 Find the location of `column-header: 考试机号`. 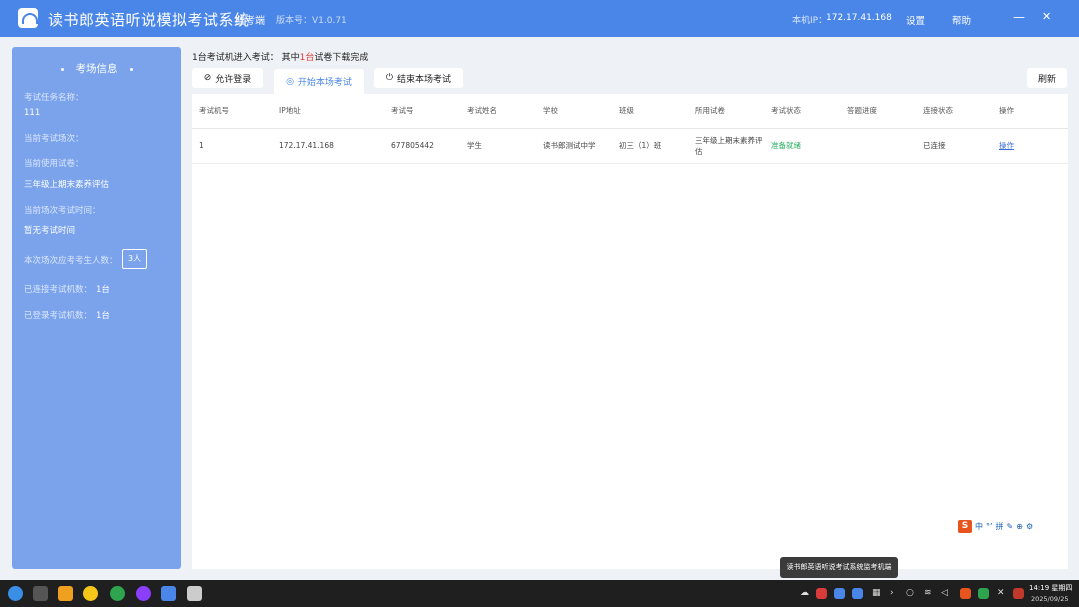

column-header: 考试机号 is located at coordinates (232, 111).